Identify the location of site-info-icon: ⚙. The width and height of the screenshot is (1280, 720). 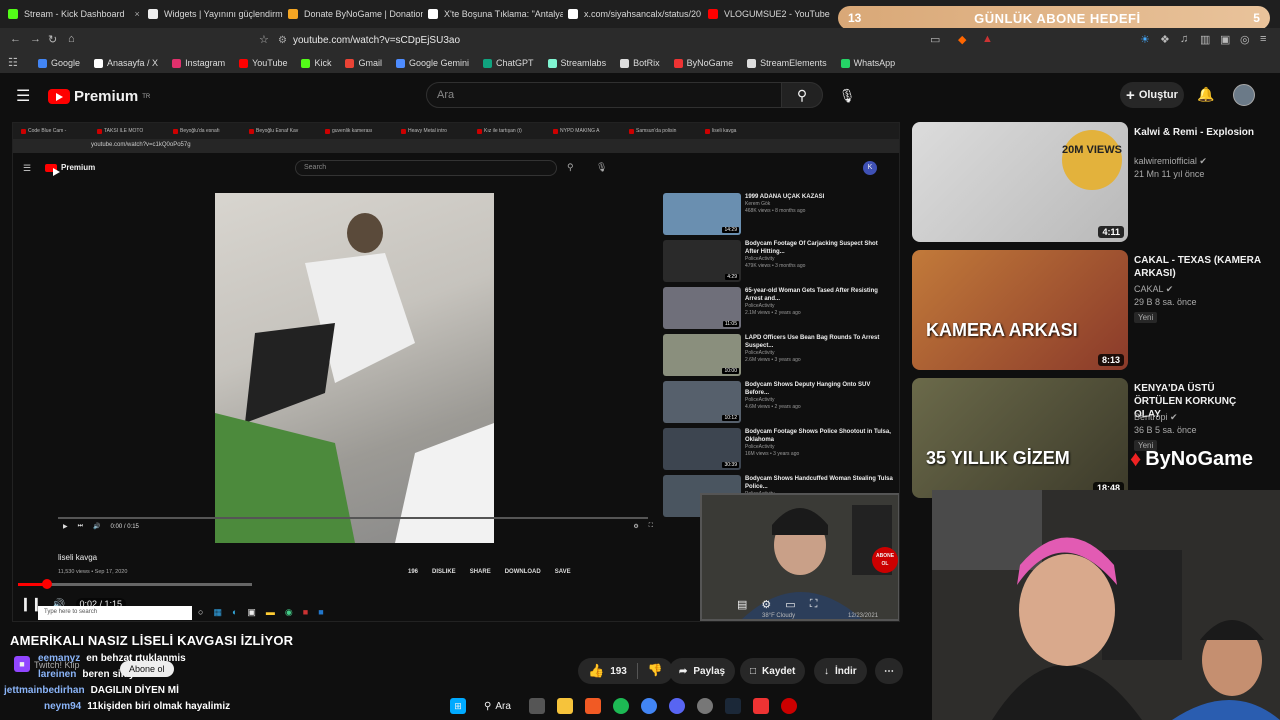
(282, 40).